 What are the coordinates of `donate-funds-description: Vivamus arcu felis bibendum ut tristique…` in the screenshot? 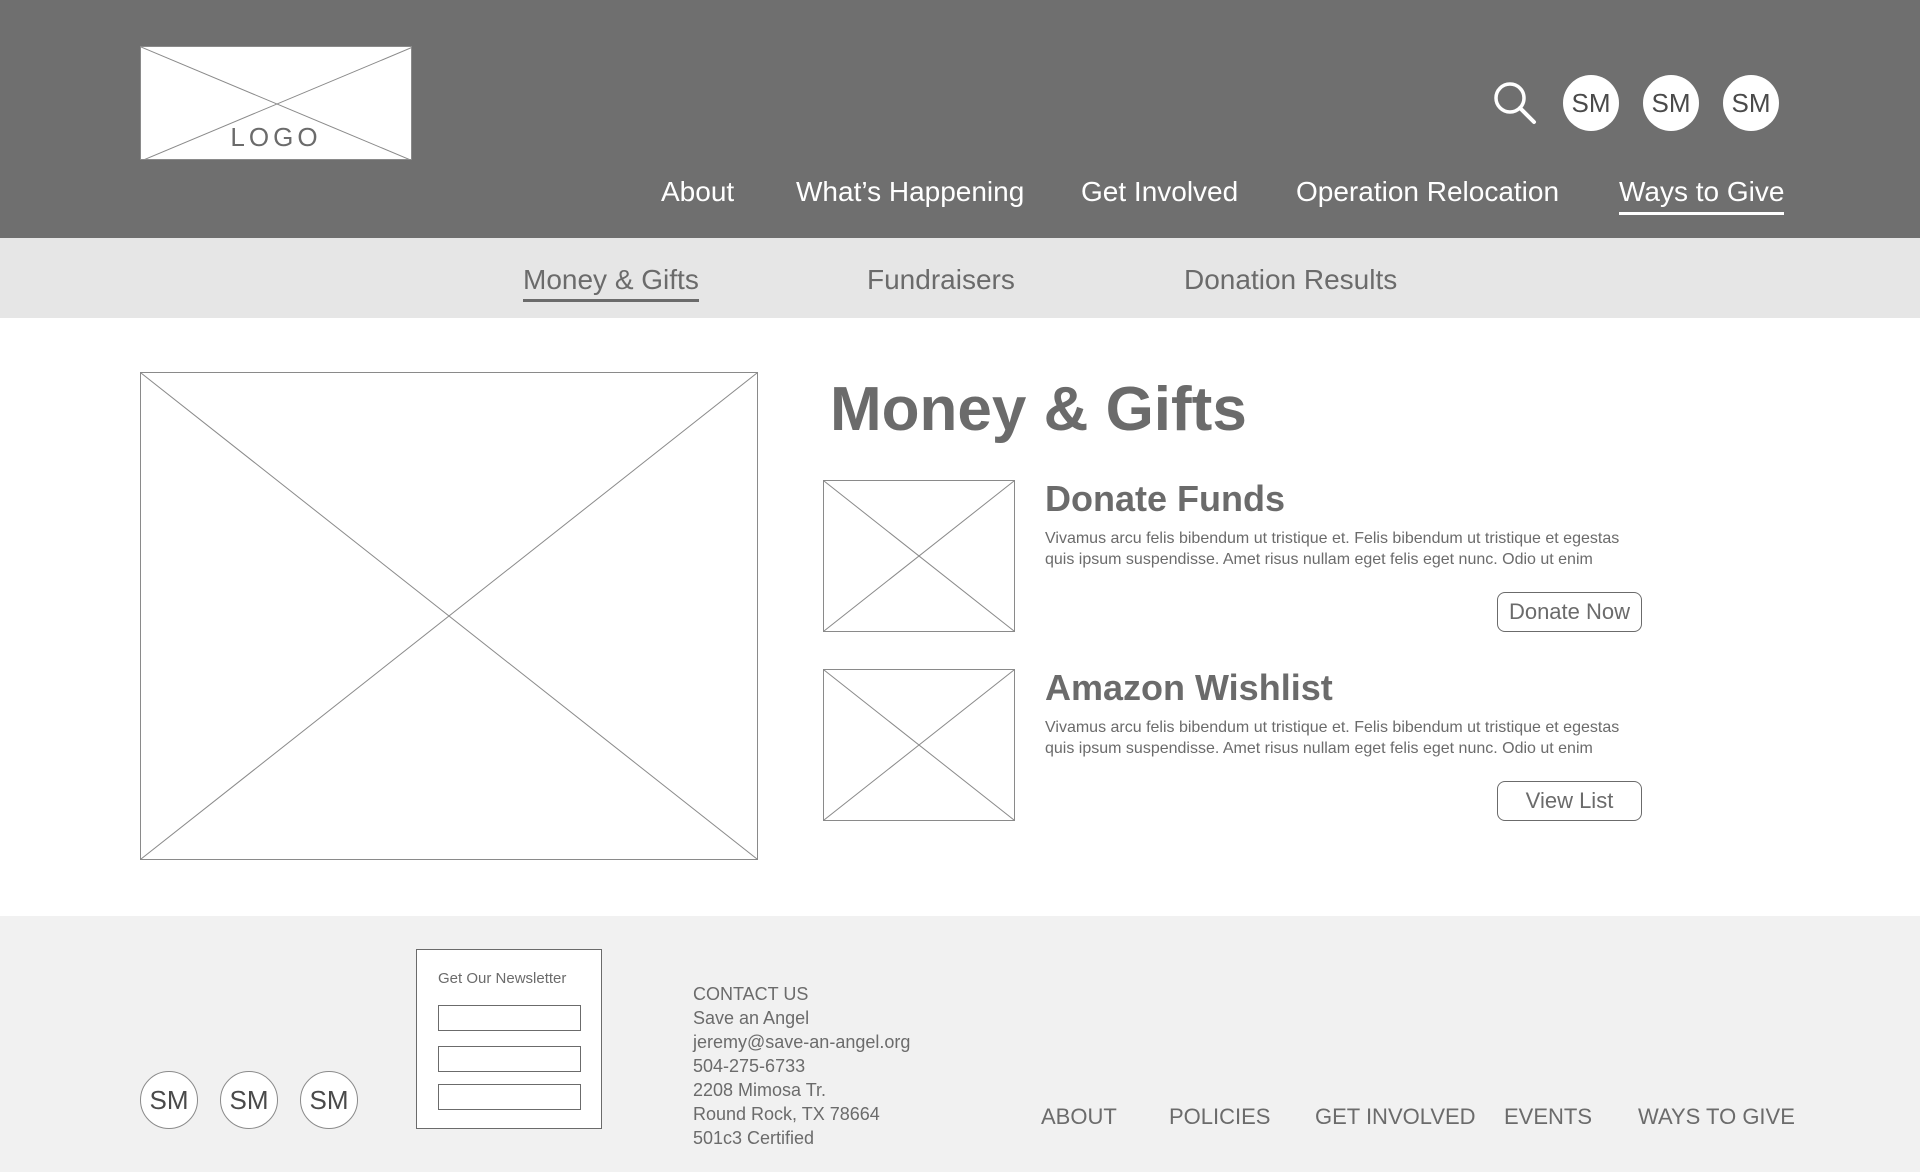 It's located at (1332, 549).